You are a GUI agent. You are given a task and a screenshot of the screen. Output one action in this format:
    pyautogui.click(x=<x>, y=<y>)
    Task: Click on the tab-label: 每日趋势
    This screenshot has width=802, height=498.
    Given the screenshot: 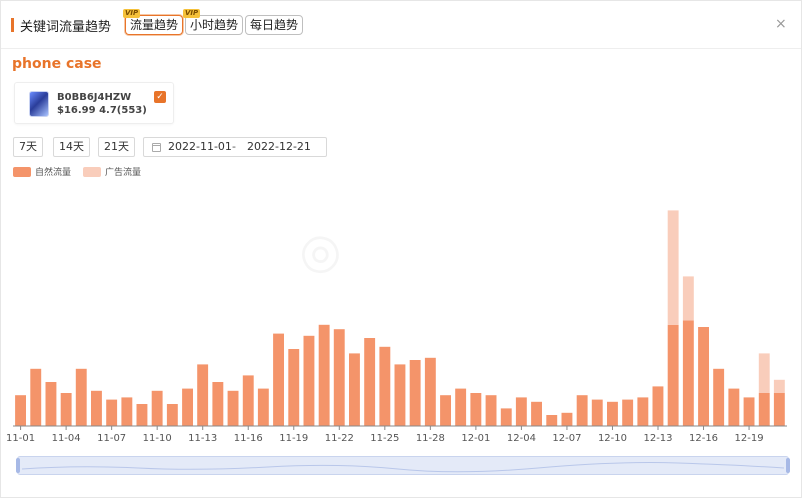 What is the action you would take?
    pyautogui.click(x=274, y=25)
    